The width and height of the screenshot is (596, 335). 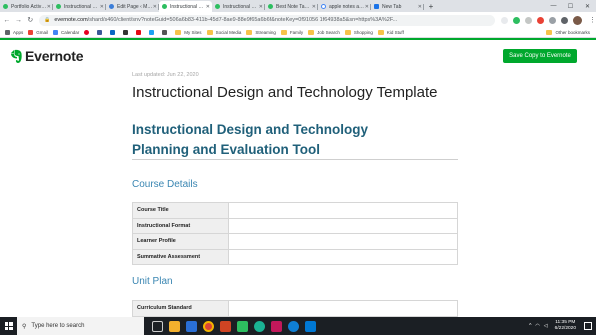 I want to click on last-updated-text: Last updated: Jun 22, 2020, so click(x=165, y=75).